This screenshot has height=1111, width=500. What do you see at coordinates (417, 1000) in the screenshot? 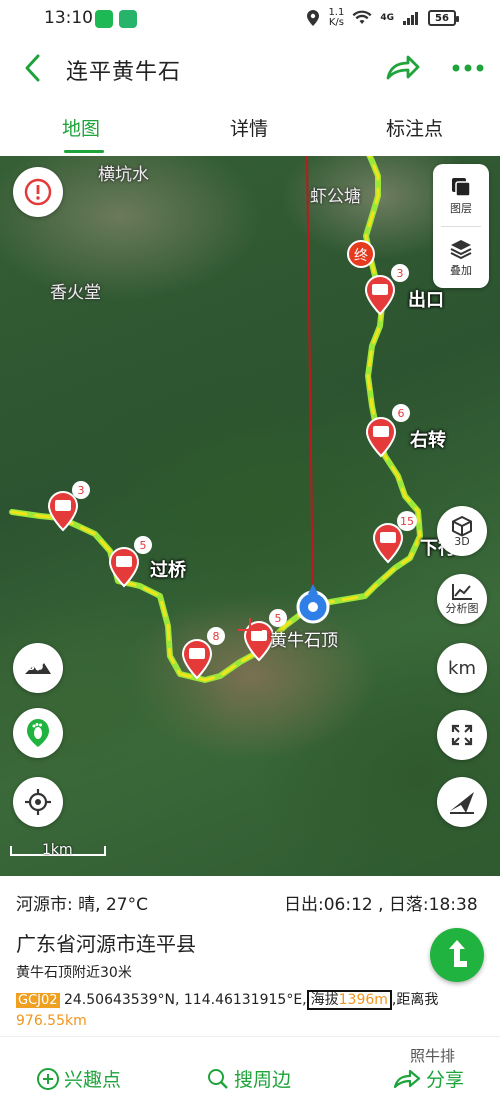
I see `distance-label: 距离我` at bounding box center [417, 1000].